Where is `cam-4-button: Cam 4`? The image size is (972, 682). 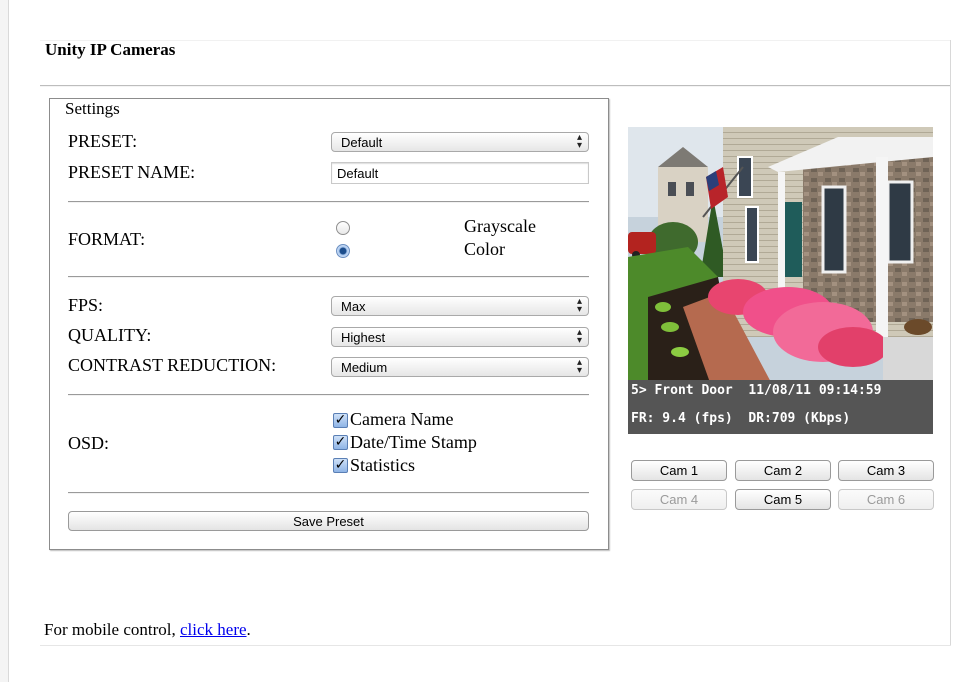
cam-4-button: Cam 4 is located at coordinates (679, 499).